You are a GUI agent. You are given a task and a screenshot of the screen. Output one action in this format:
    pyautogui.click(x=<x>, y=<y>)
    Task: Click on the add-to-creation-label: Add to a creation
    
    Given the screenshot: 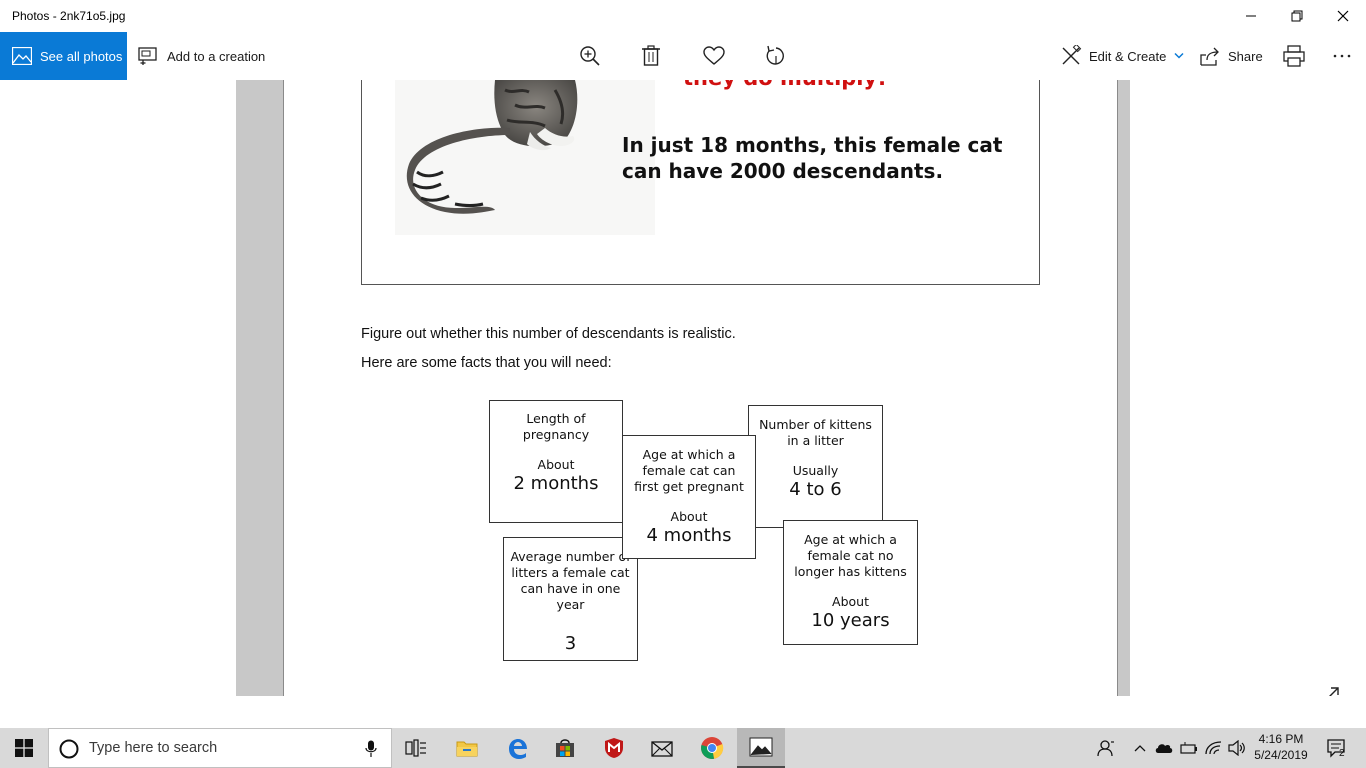 What is the action you would take?
    pyautogui.click(x=216, y=56)
    